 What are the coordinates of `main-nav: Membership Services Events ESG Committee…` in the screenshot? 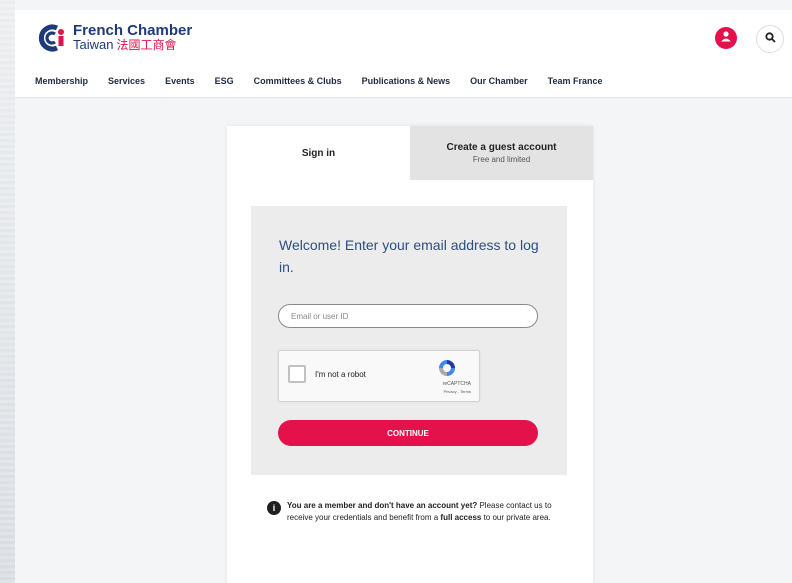 It's located at (403, 81).